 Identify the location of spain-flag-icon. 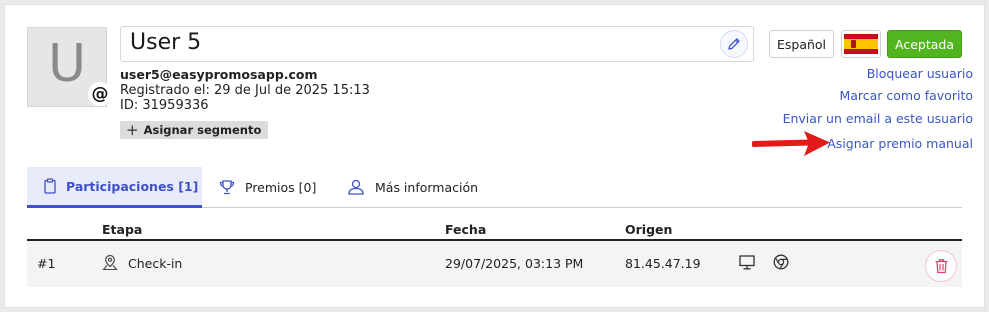
(861, 44).